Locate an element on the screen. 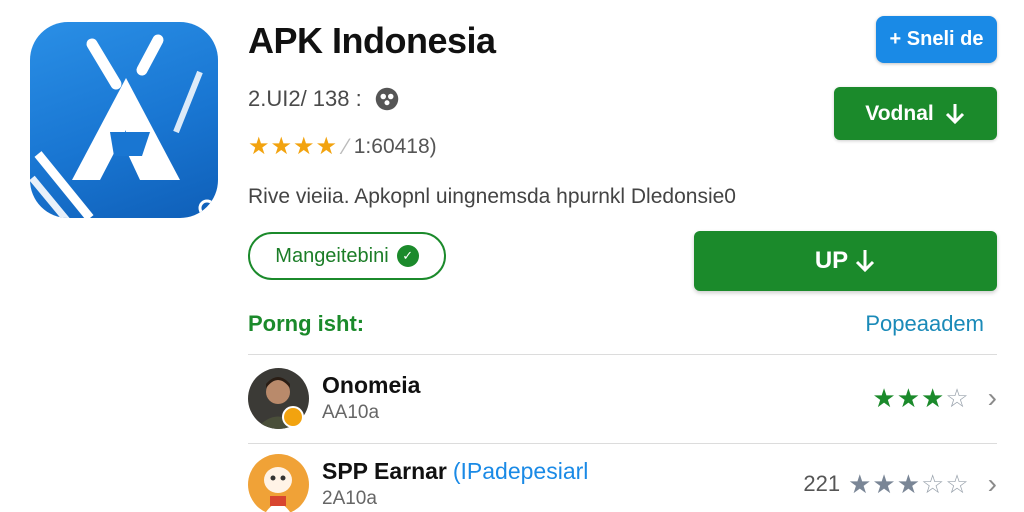 Image resolution: width=1024 pixels, height=512 pixels. category-badge: Mangeitebini ✓ is located at coordinates (347, 256).